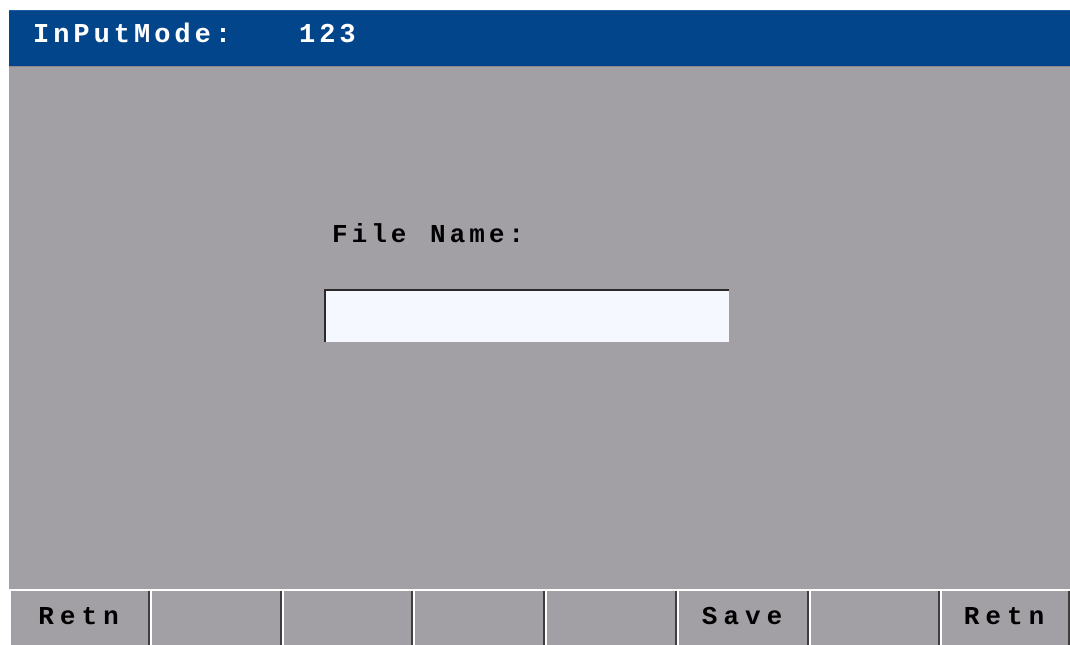 The width and height of the screenshot is (1070, 645). Describe the element at coordinates (134, 36) in the screenshot. I see `input-mode-label: InPutMode:` at that location.